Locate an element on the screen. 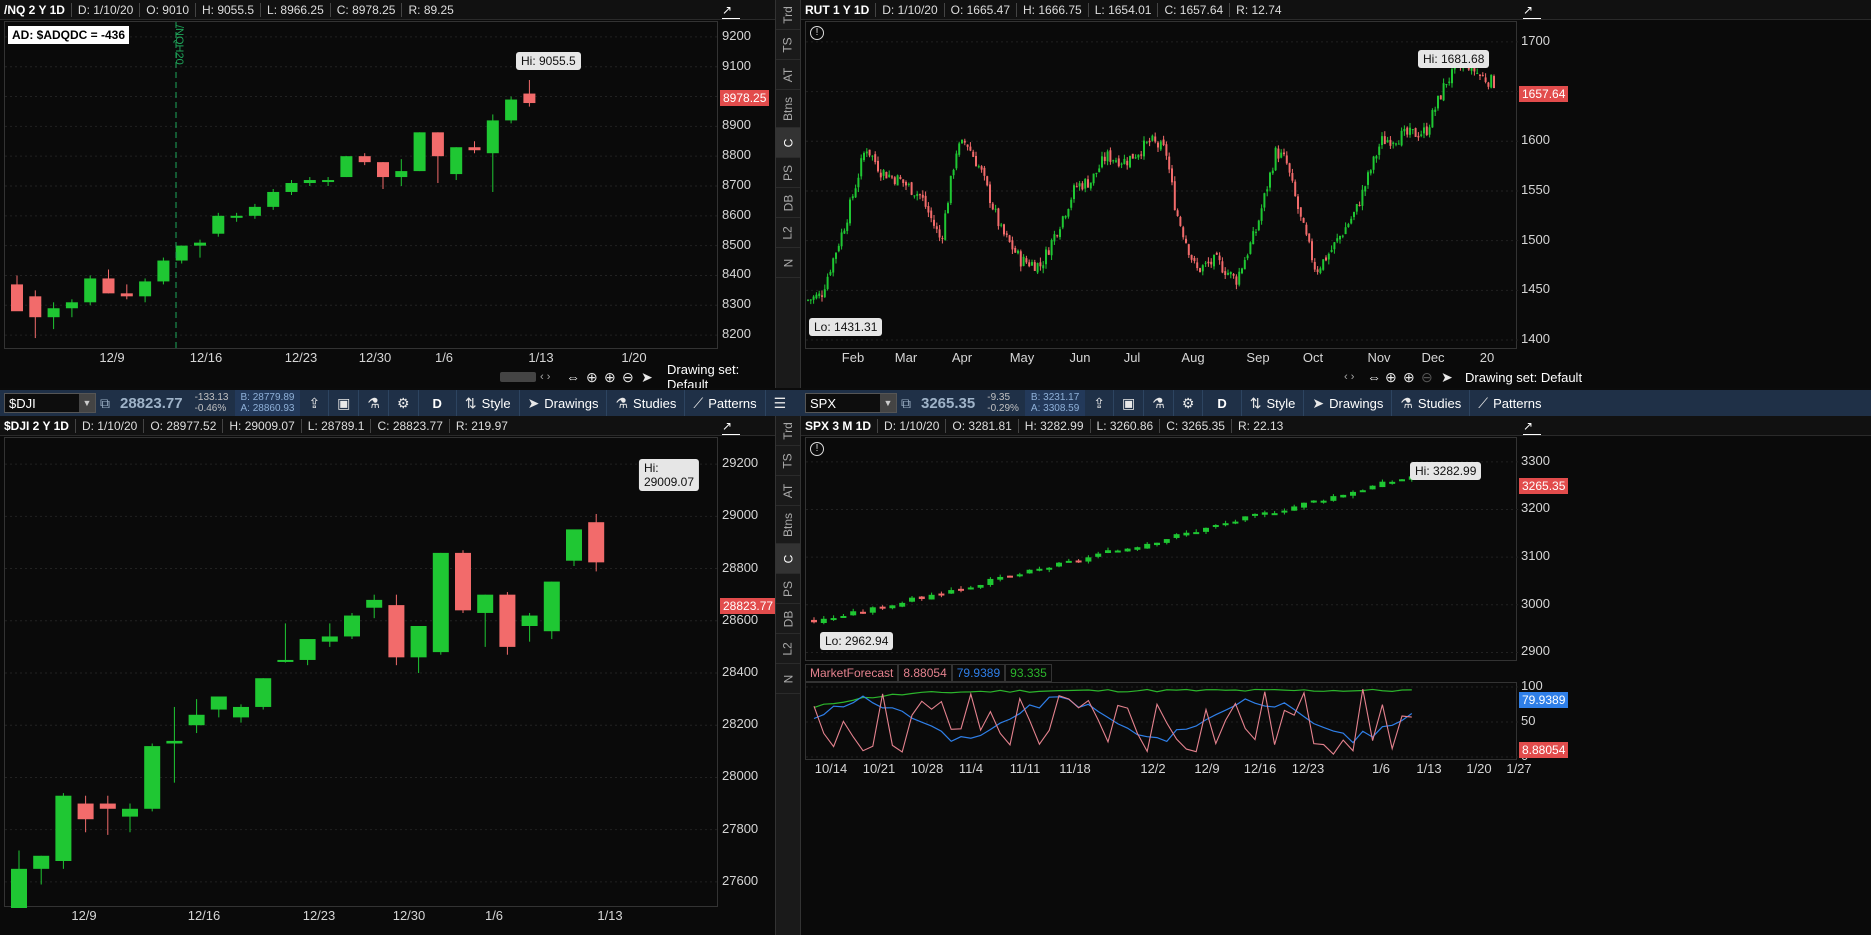 The height and width of the screenshot is (935, 1871). tab-c-lower: C is located at coordinates (788, 559).